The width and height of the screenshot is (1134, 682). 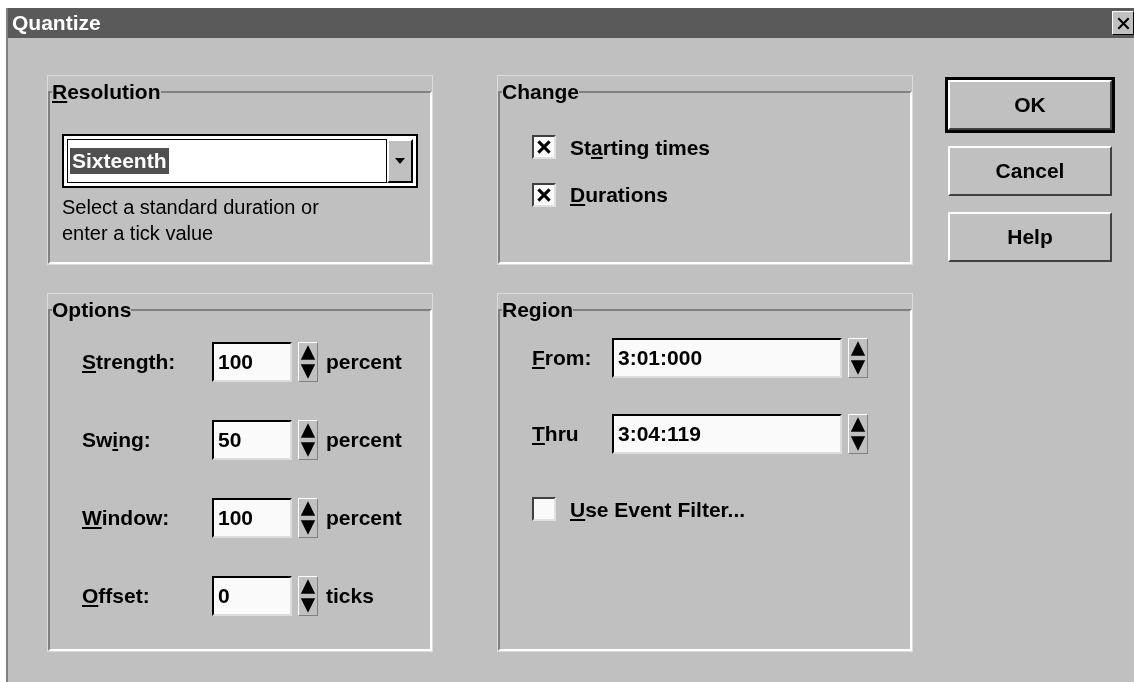 I want to click on field-label: From:, so click(x=562, y=357).